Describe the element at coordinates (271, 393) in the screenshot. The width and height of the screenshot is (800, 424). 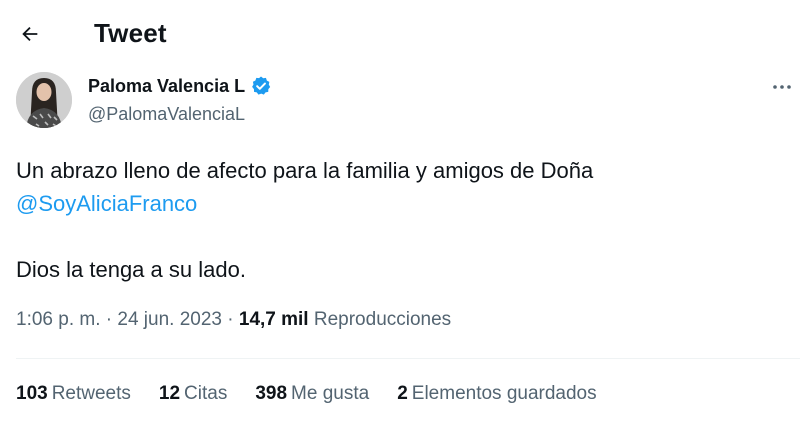
I see `likes-count: 398` at that location.